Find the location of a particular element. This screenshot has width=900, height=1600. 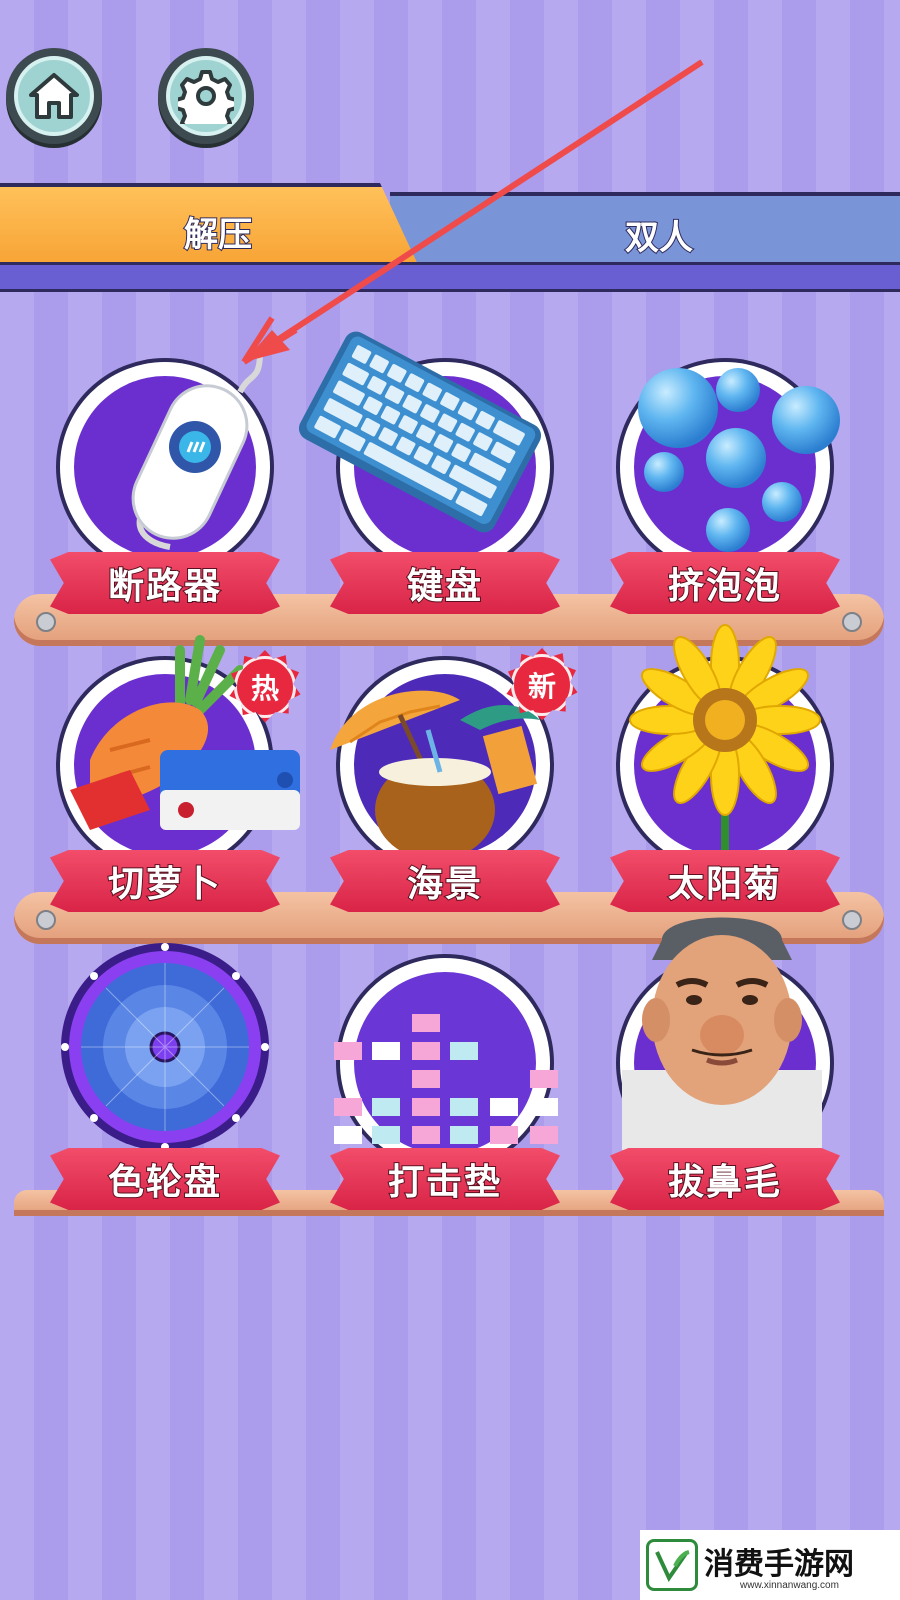

game-tile-keyboard: 键盘 is located at coordinates (429, 476).